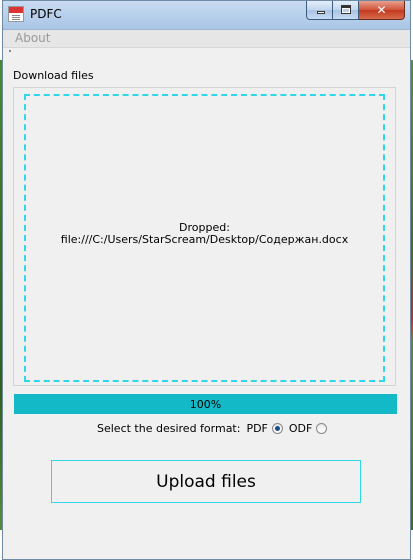  What do you see at coordinates (32, 38) in the screenshot?
I see `menu-item-about: About` at bounding box center [32, 38].